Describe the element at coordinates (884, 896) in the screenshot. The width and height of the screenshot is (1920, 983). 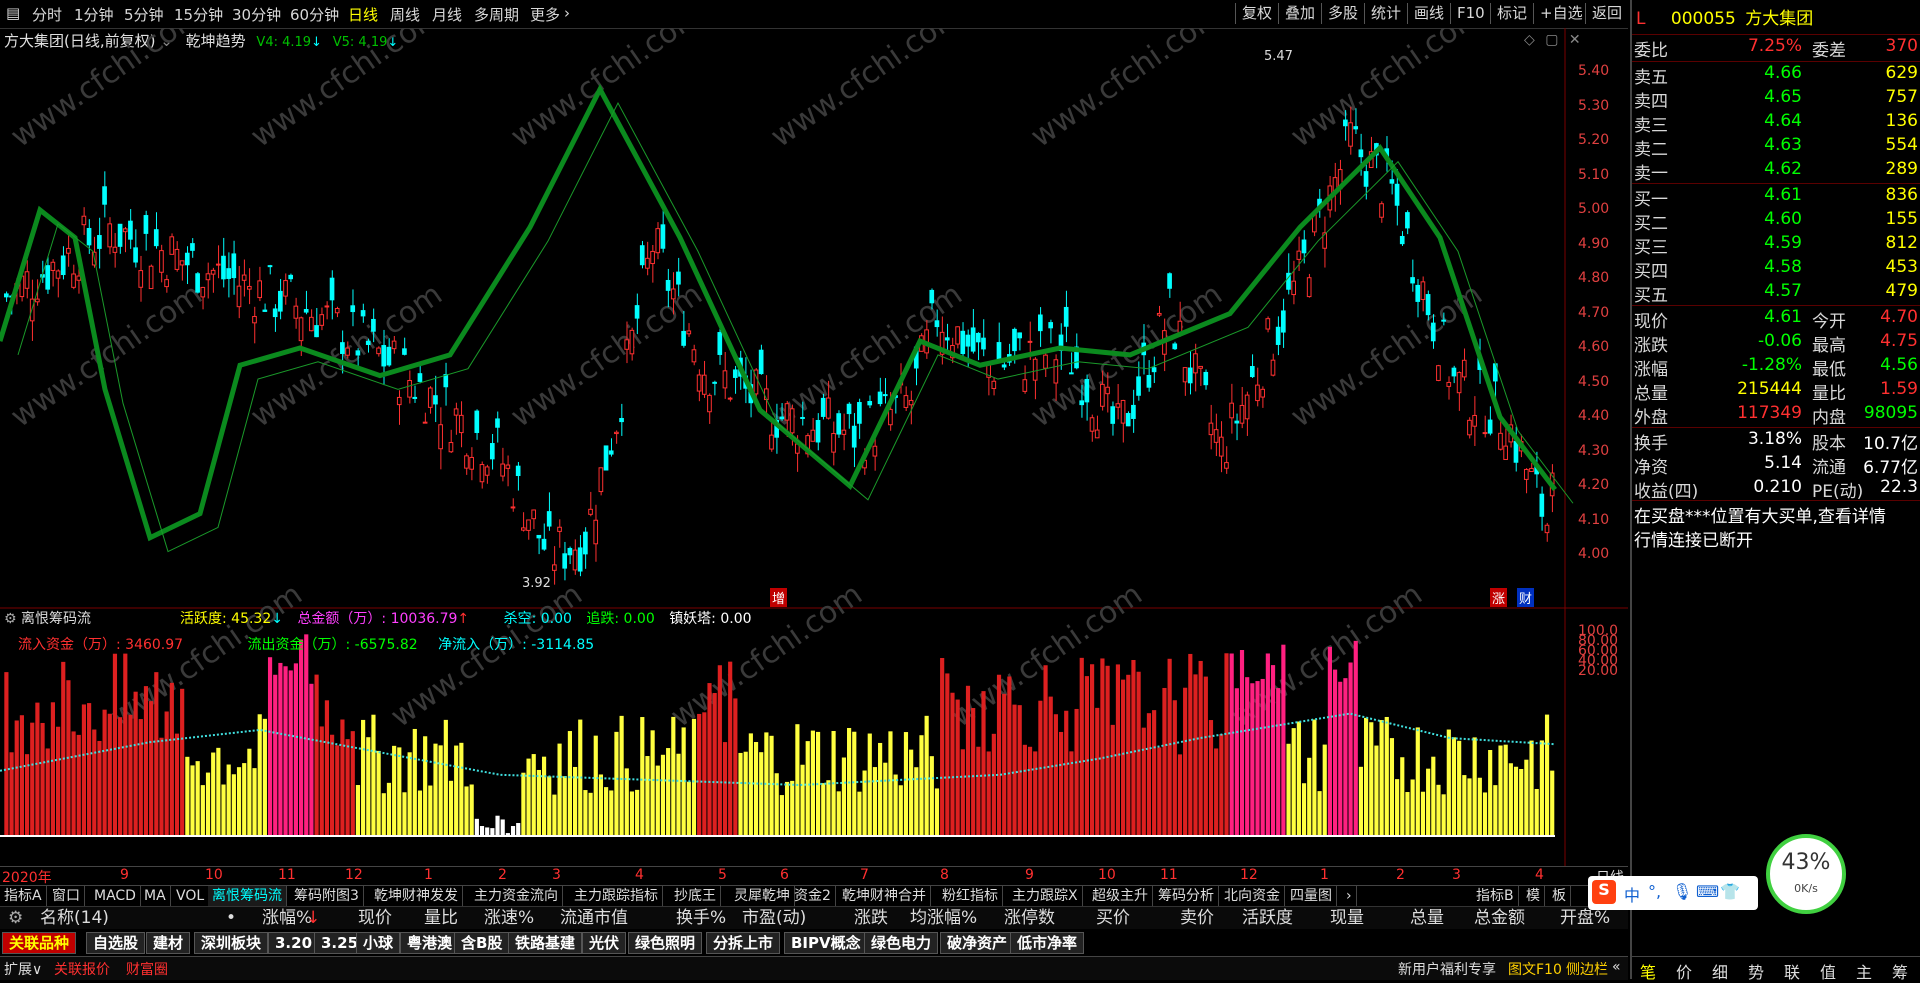
I see `indicator-tab: 乾坤财神合并` at that location.